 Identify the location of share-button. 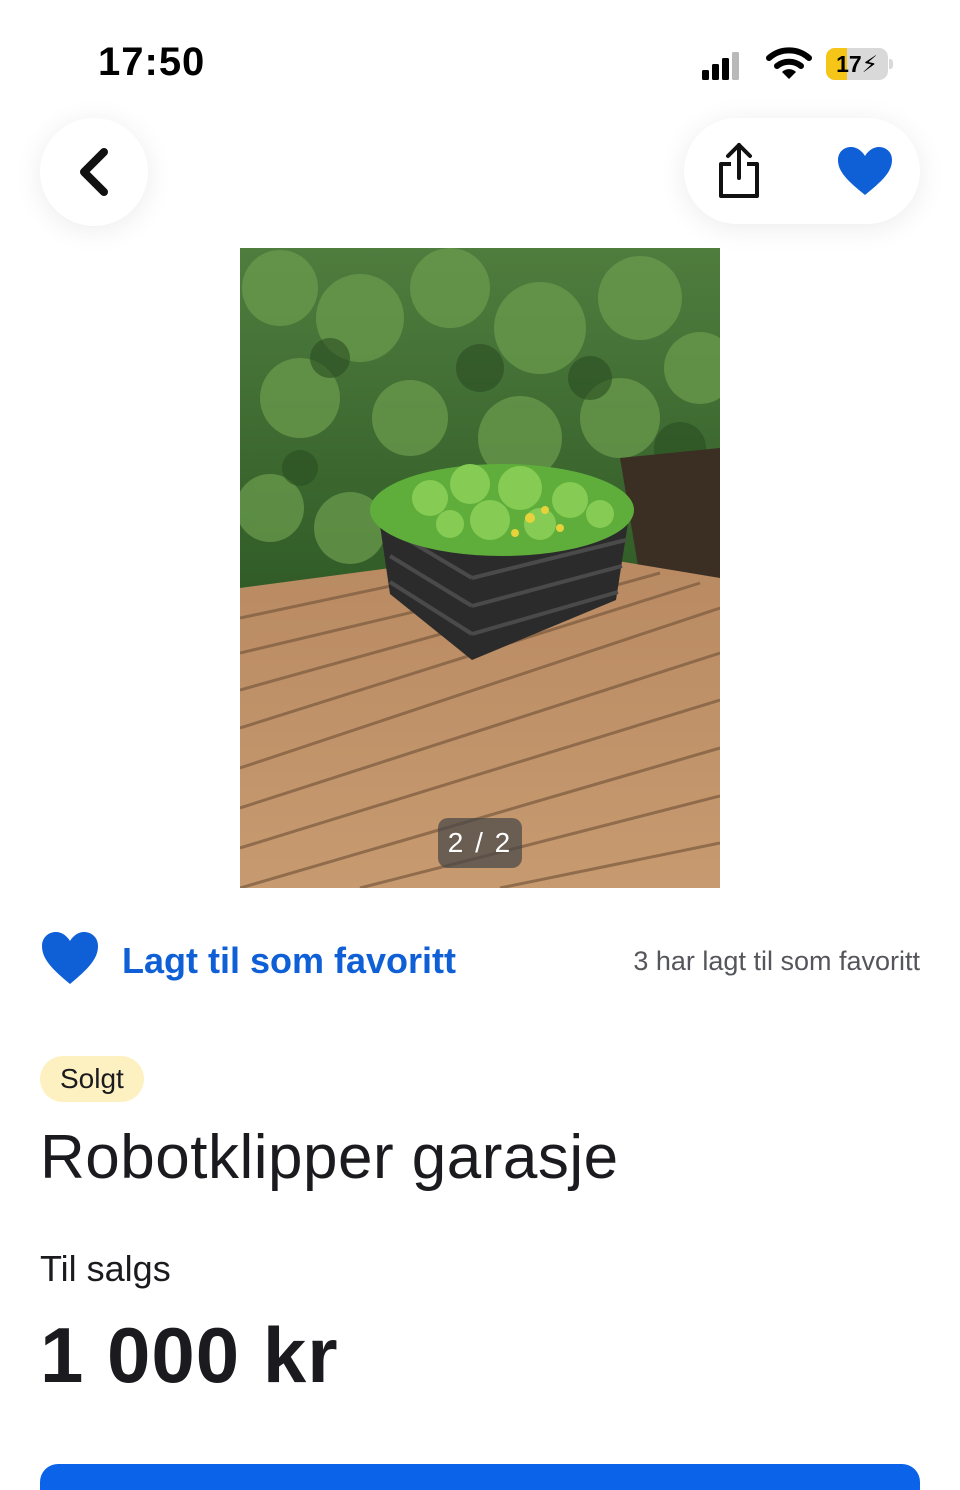
(739, 171).